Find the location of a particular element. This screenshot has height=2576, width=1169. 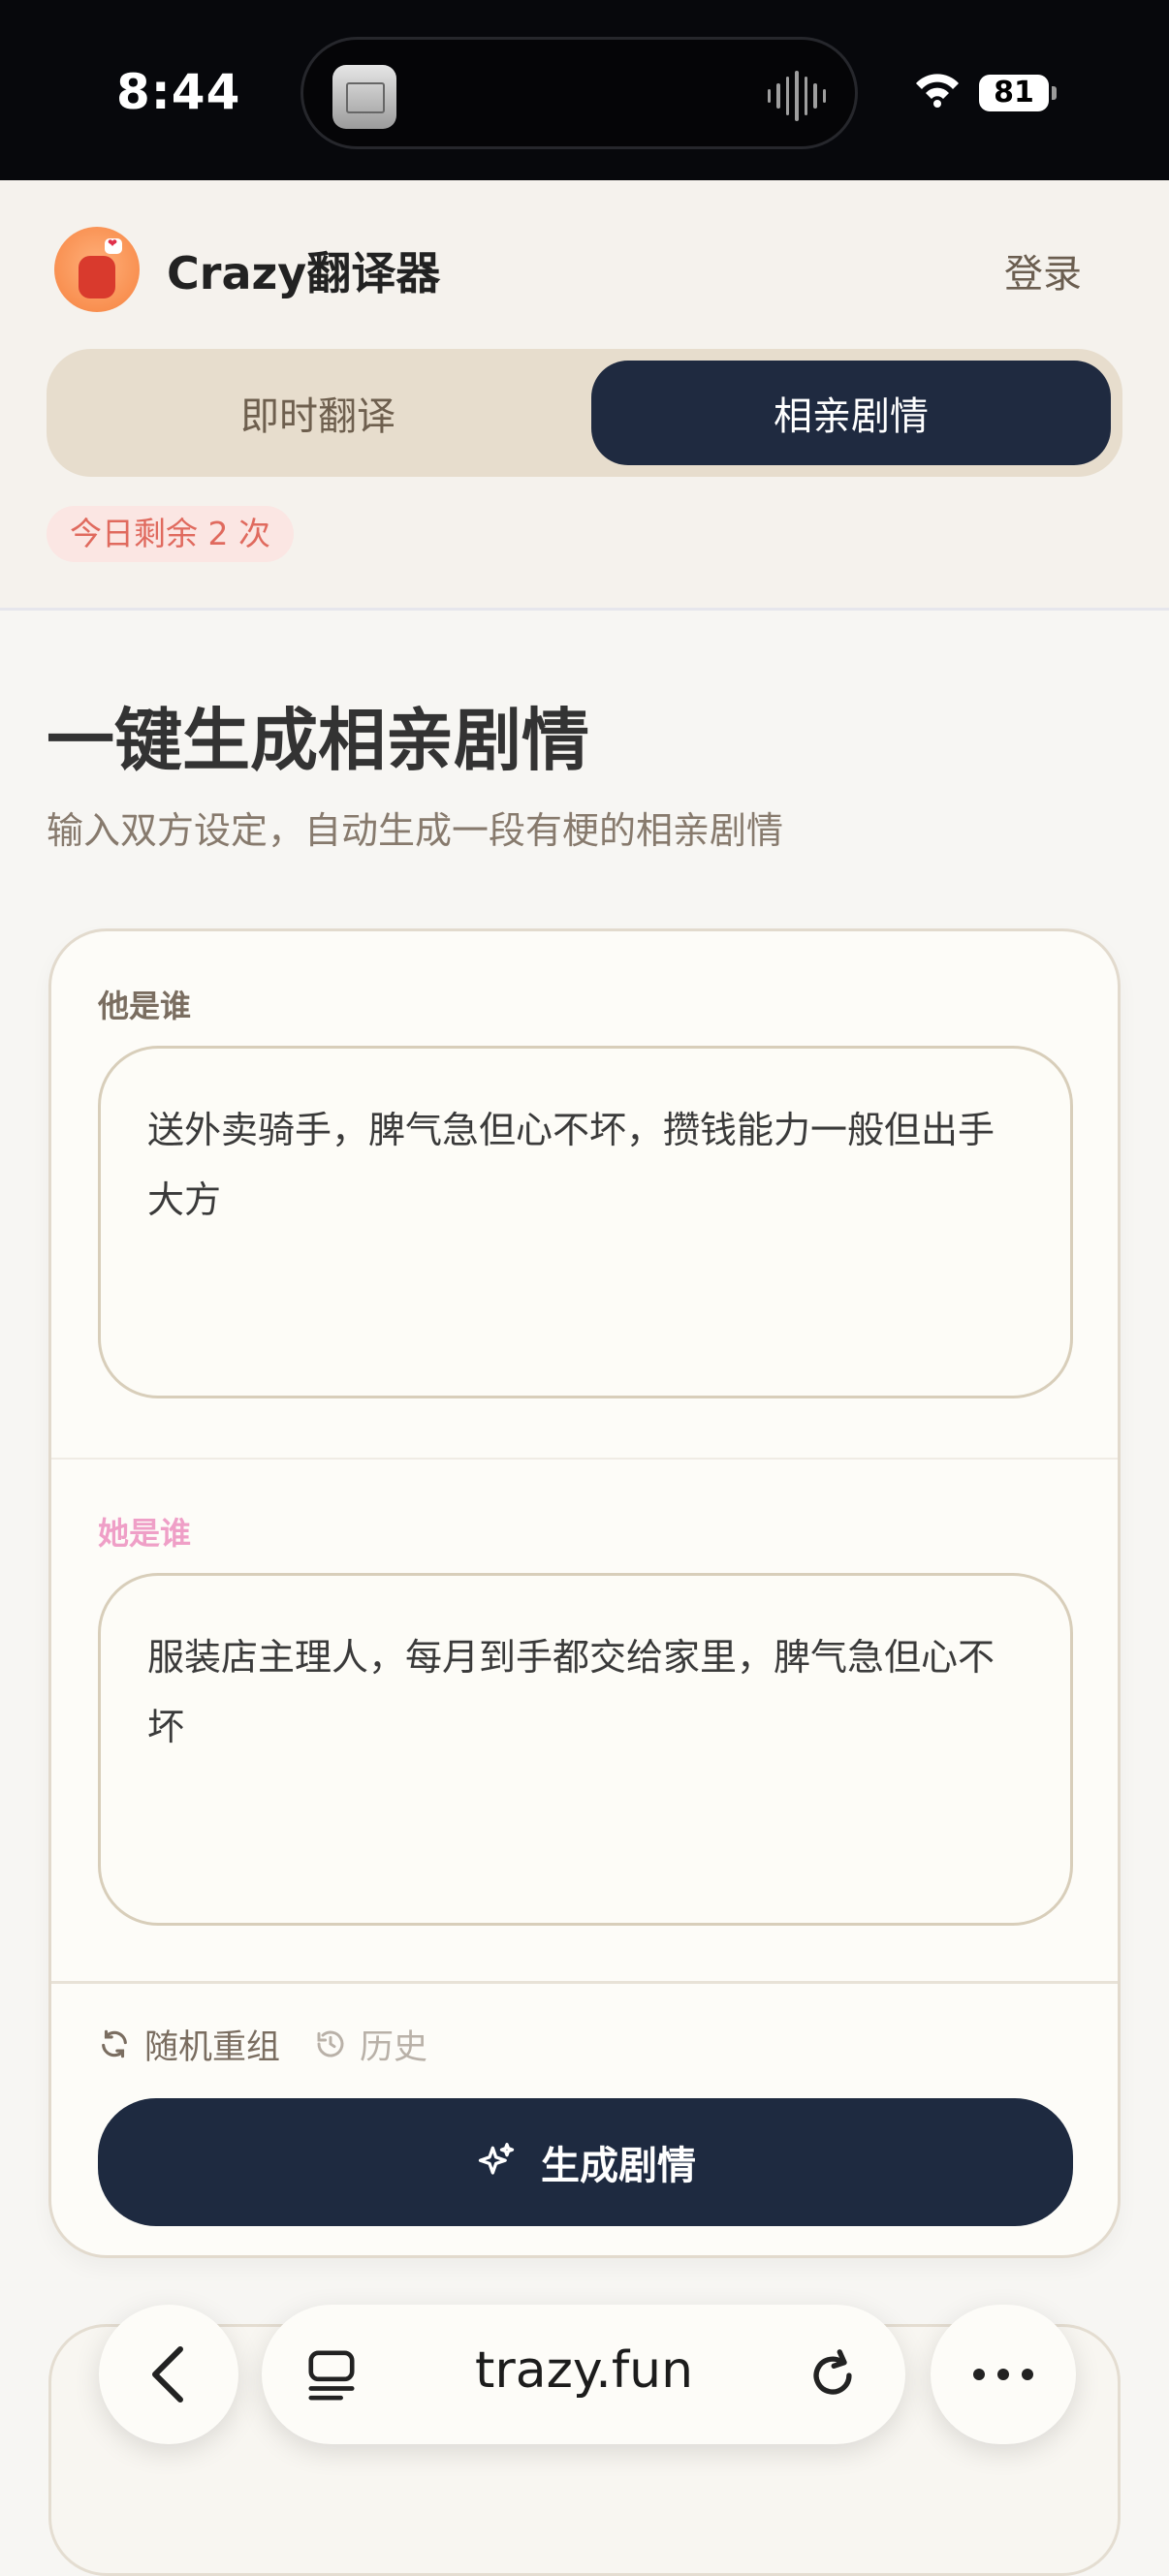

browser-back-button is located at coordinates (168, 2374).